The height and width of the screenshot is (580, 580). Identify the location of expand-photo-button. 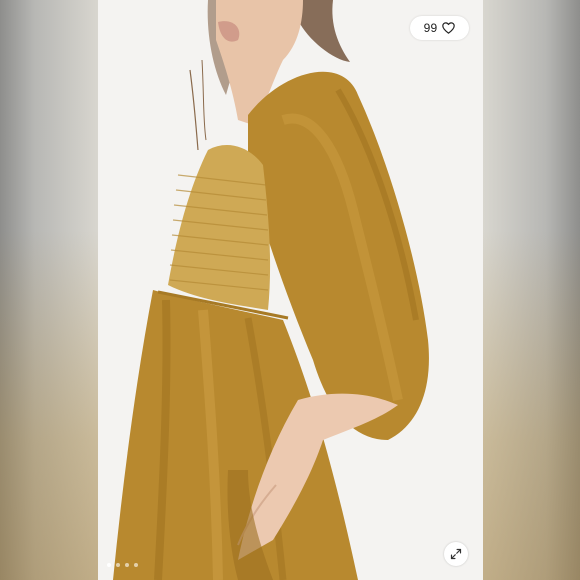
(456, 554).